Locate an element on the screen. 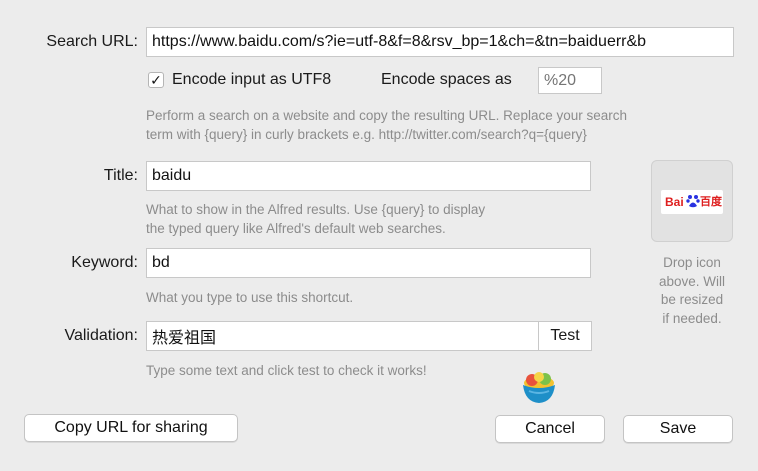 This screenshot has width=758, height=471. drop-hint-line: be resized is located at coordinates (692, 299).